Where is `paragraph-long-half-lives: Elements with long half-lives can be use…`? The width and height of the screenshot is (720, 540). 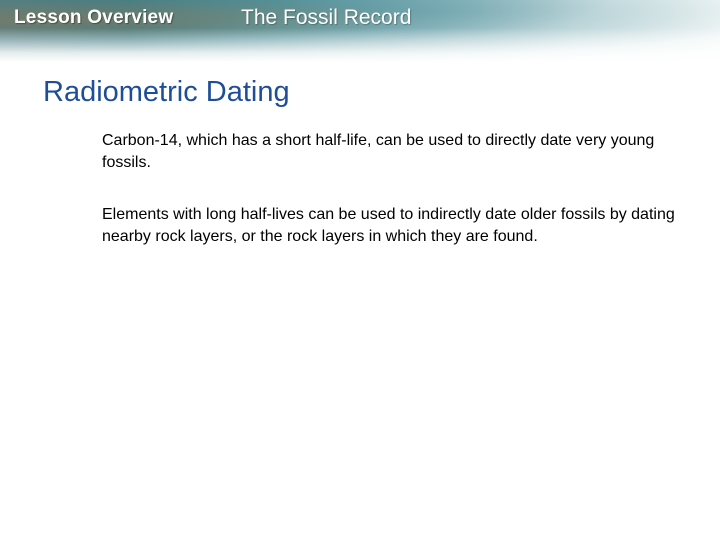
paragraph-long-half-lives: Elements with long half-lives can be use… is located at coordinates (388, 225).